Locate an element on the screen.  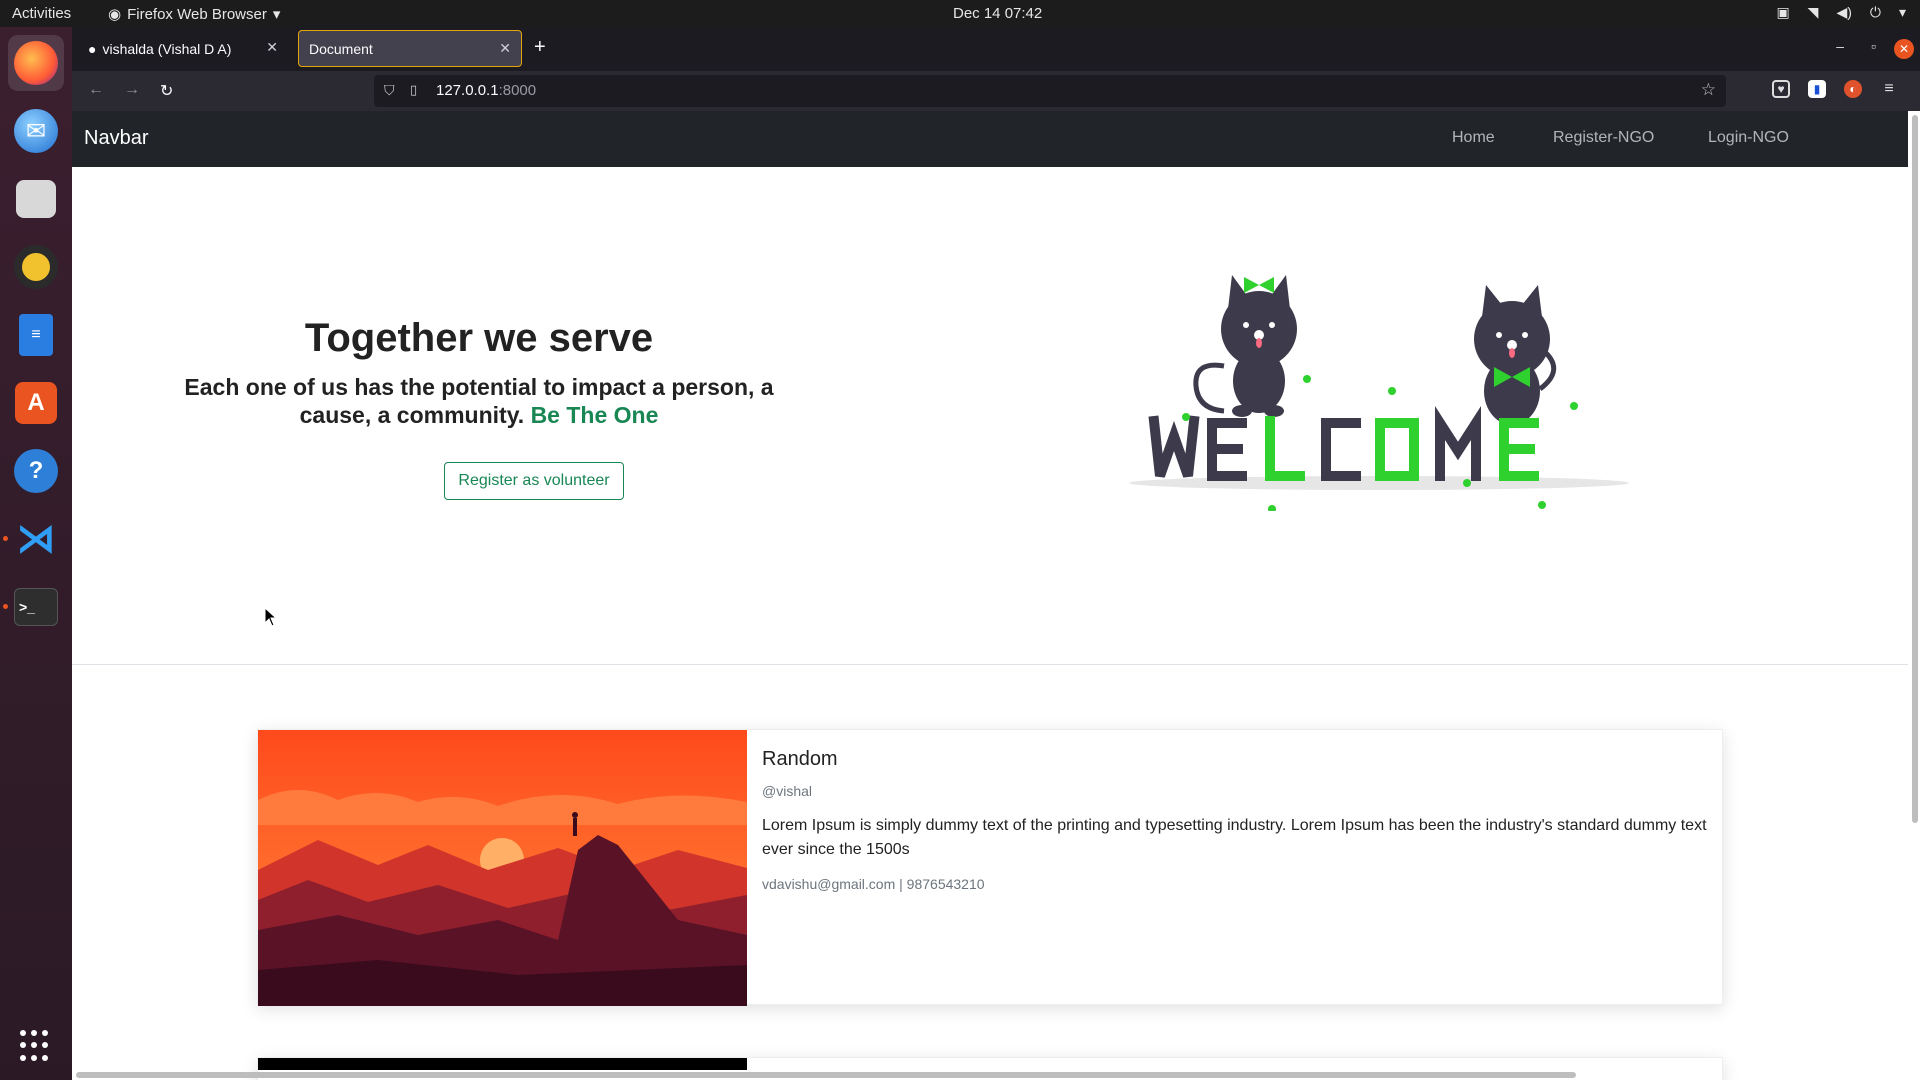
card-title: Random is located at coordinates (800, 759).